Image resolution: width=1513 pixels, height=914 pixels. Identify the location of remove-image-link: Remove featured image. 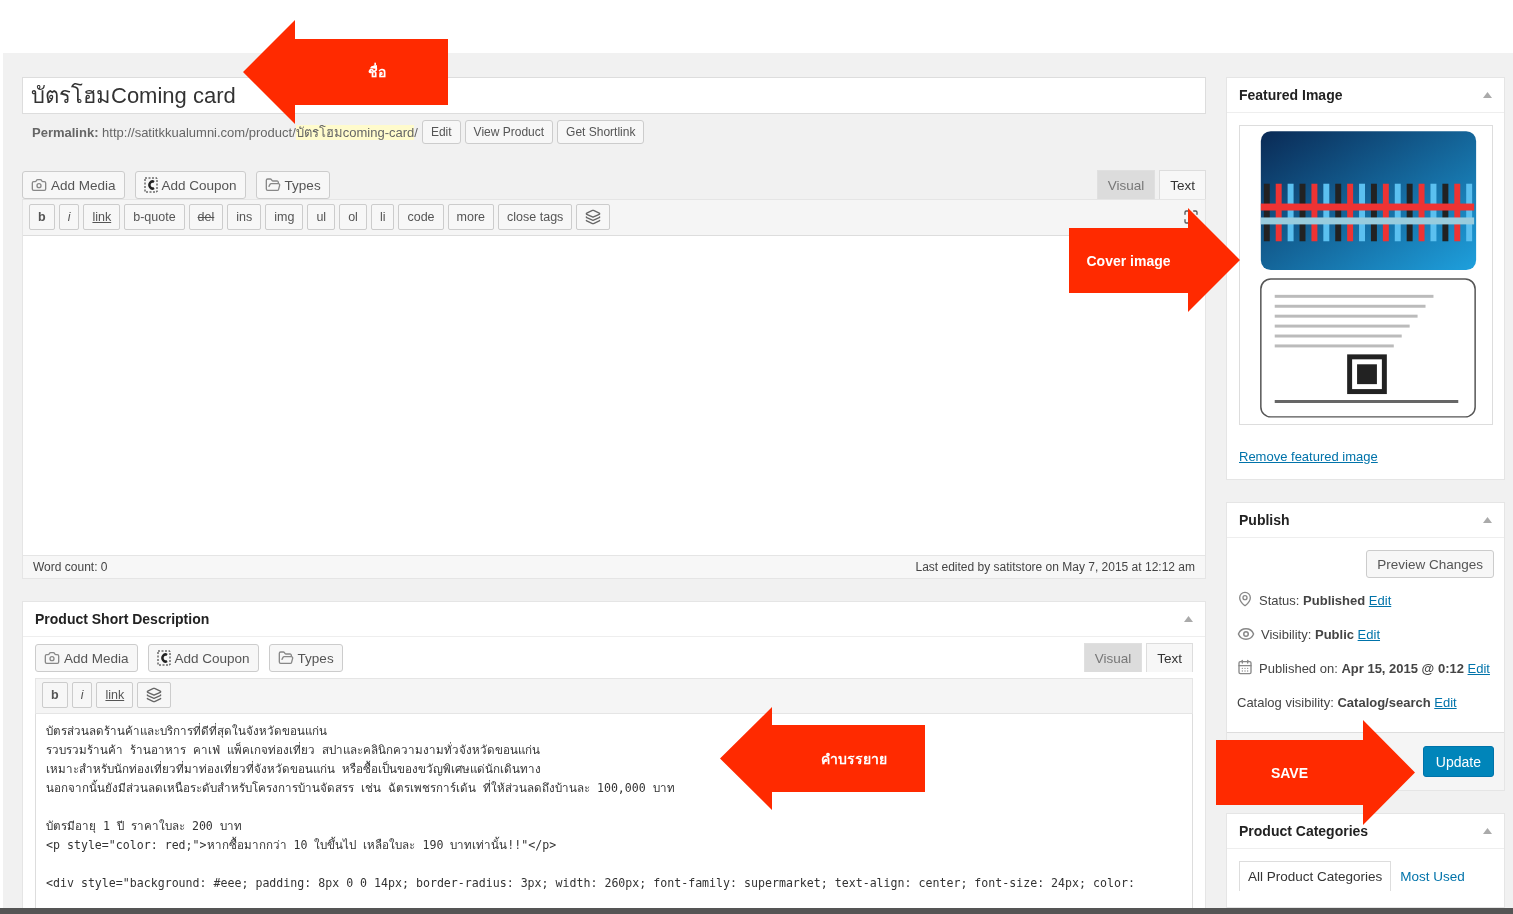
(1308, 456).